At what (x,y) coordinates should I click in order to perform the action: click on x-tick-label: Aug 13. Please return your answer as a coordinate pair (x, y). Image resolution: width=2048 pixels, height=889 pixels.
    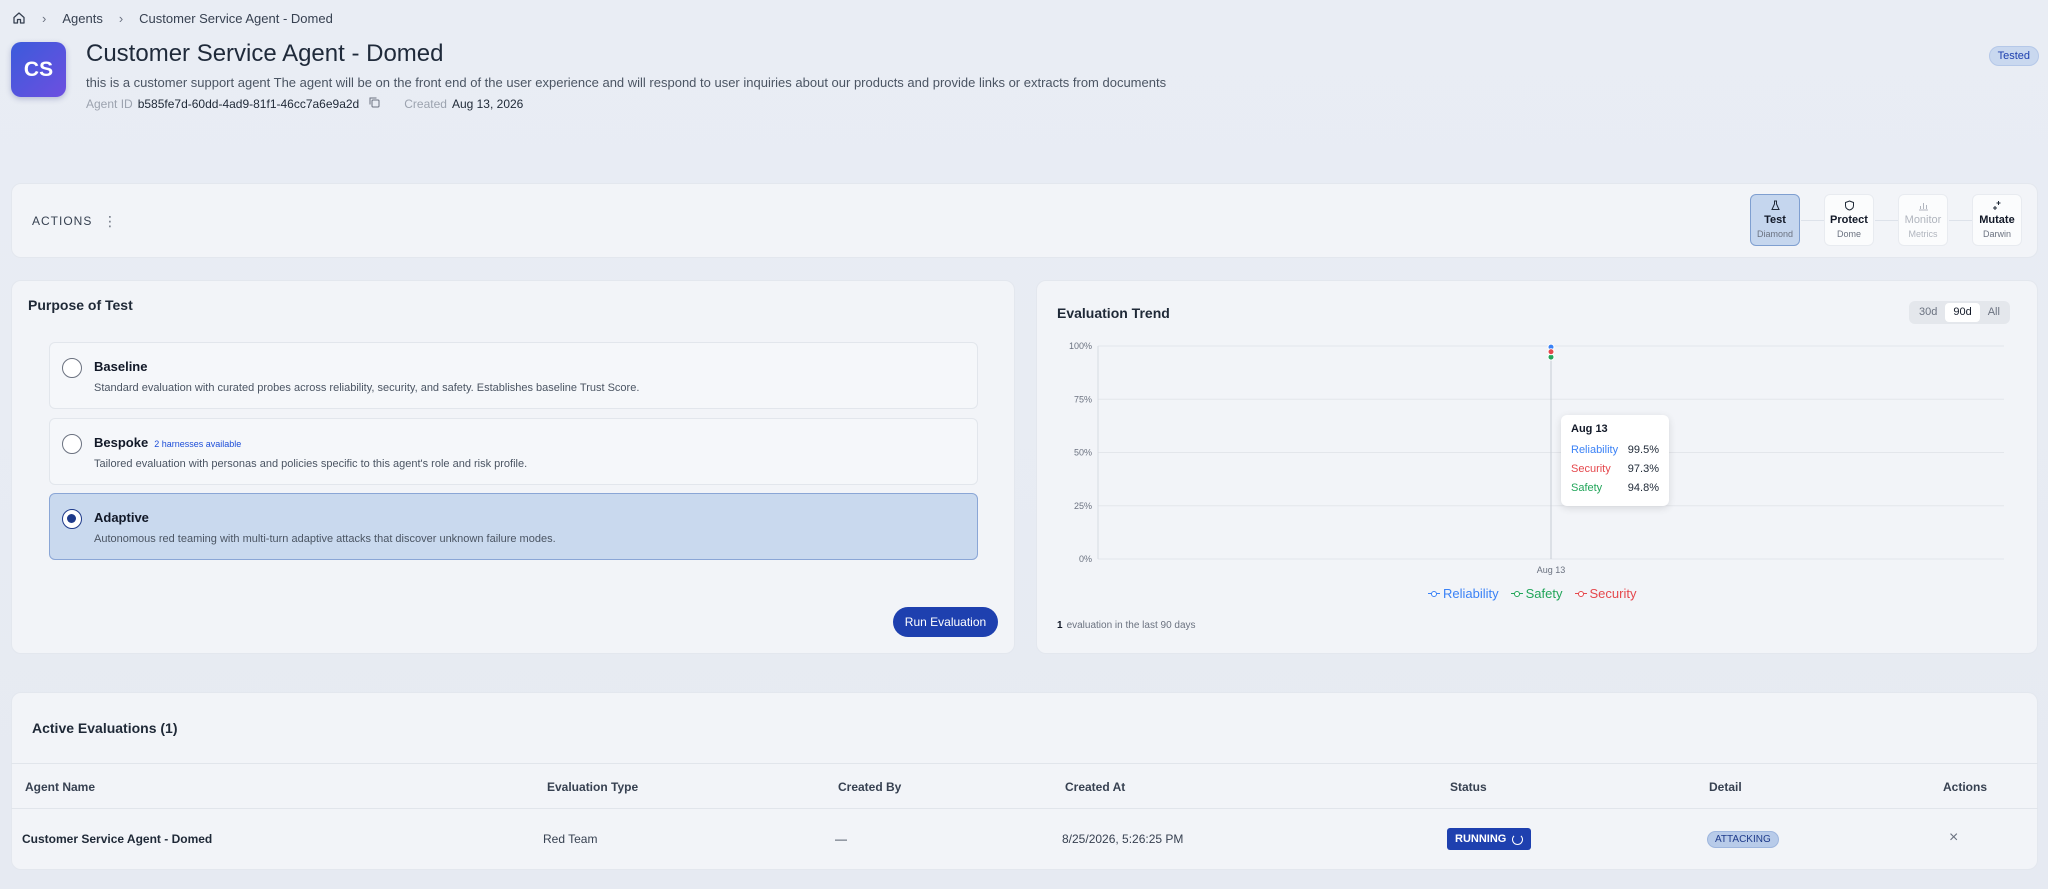
    Looking at the image, I should click on (1551, 570).